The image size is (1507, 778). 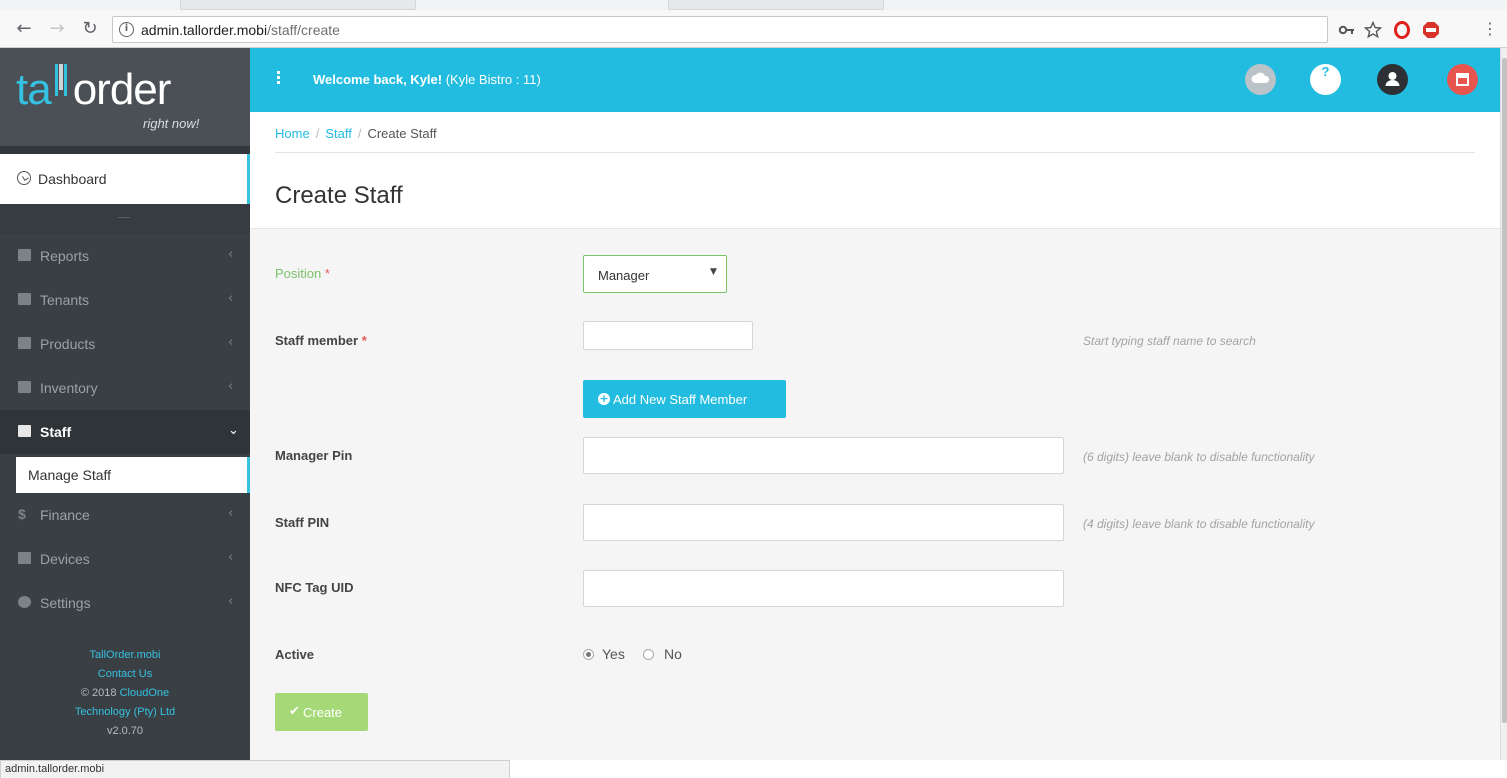 What do you see at coordinates (125, 219) in the screenshot?
I see `sidebar-separator` at bounding box center [125, 219].